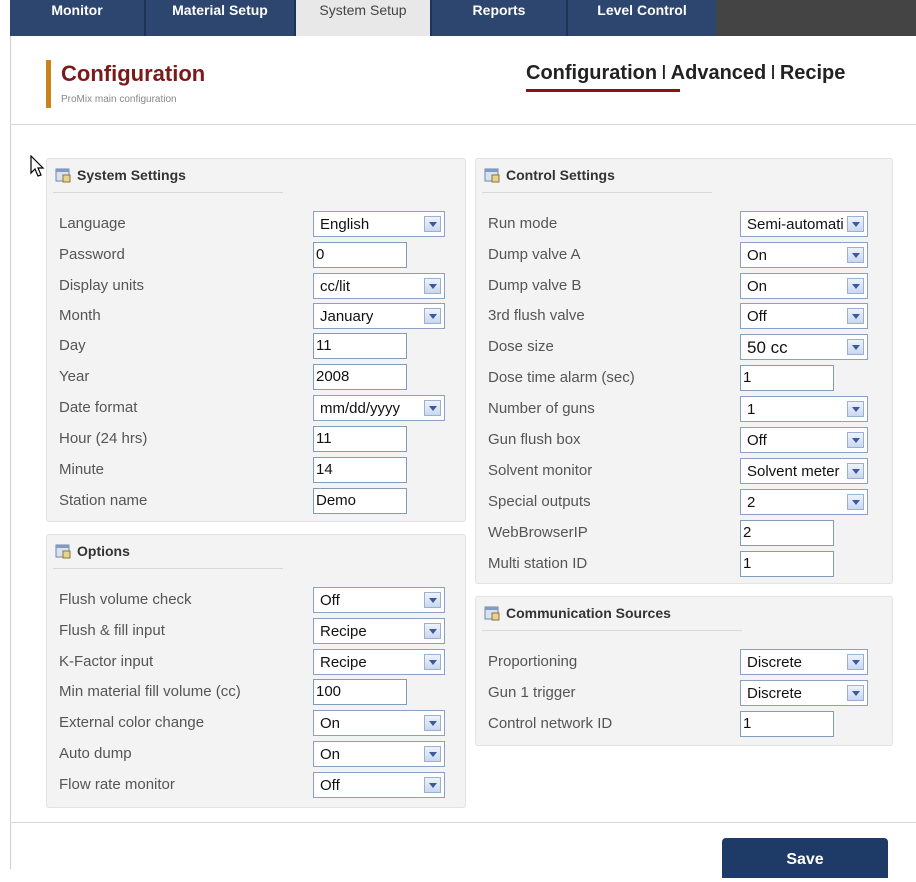 The width and height of the screenshot is (916, 882). What do you see at coordinates (499, 18) in the screenshot?
I see `tab-reports: Reports` at bounding box center [499, 18].